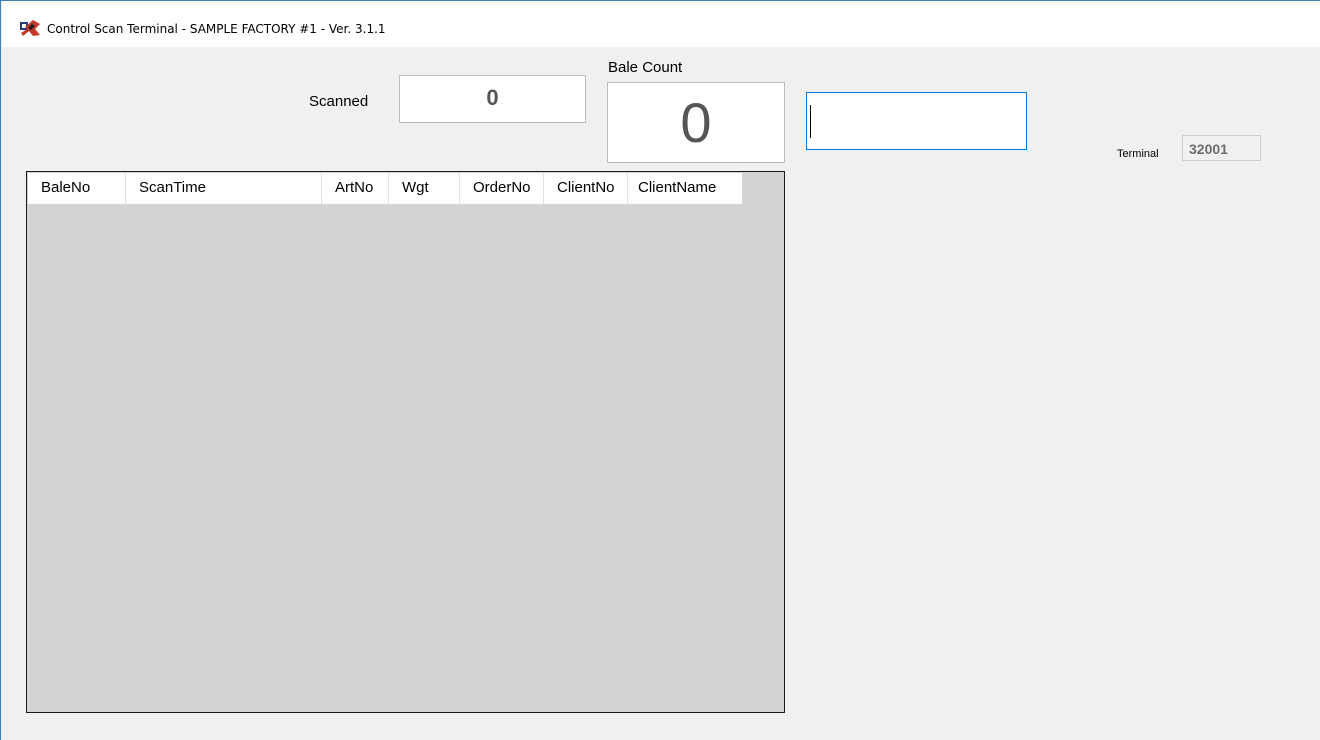  I want to click on bale-count-value: 0, so click(696, 122).